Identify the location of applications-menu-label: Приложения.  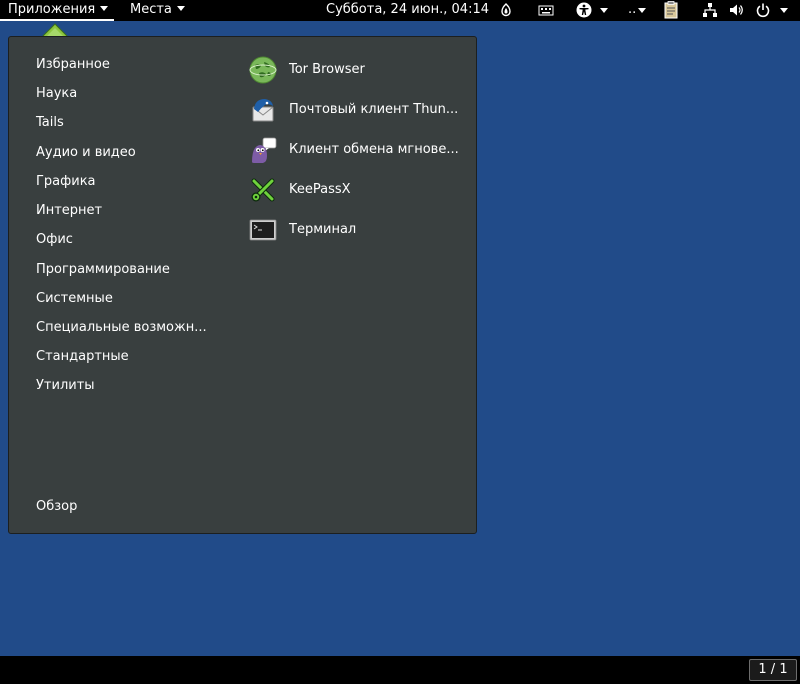
(52, 9).